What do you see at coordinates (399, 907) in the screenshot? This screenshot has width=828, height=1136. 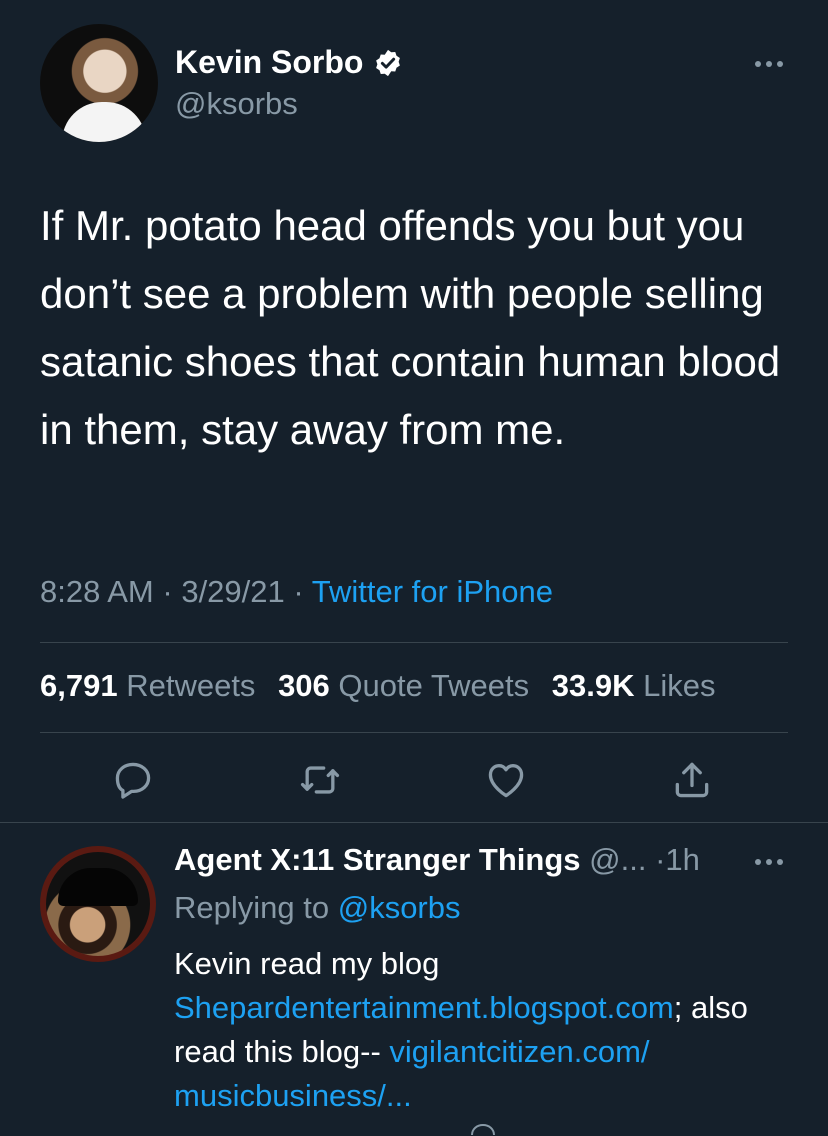 I see `replying-to-handle: @ksorbs` at bounding box center [399, 907].